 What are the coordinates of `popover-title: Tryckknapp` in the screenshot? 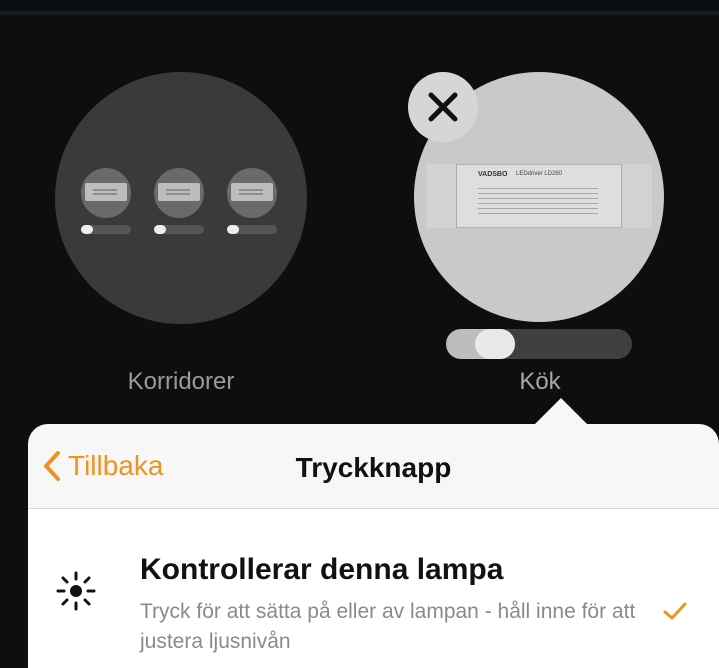 It's located at (373, 467).